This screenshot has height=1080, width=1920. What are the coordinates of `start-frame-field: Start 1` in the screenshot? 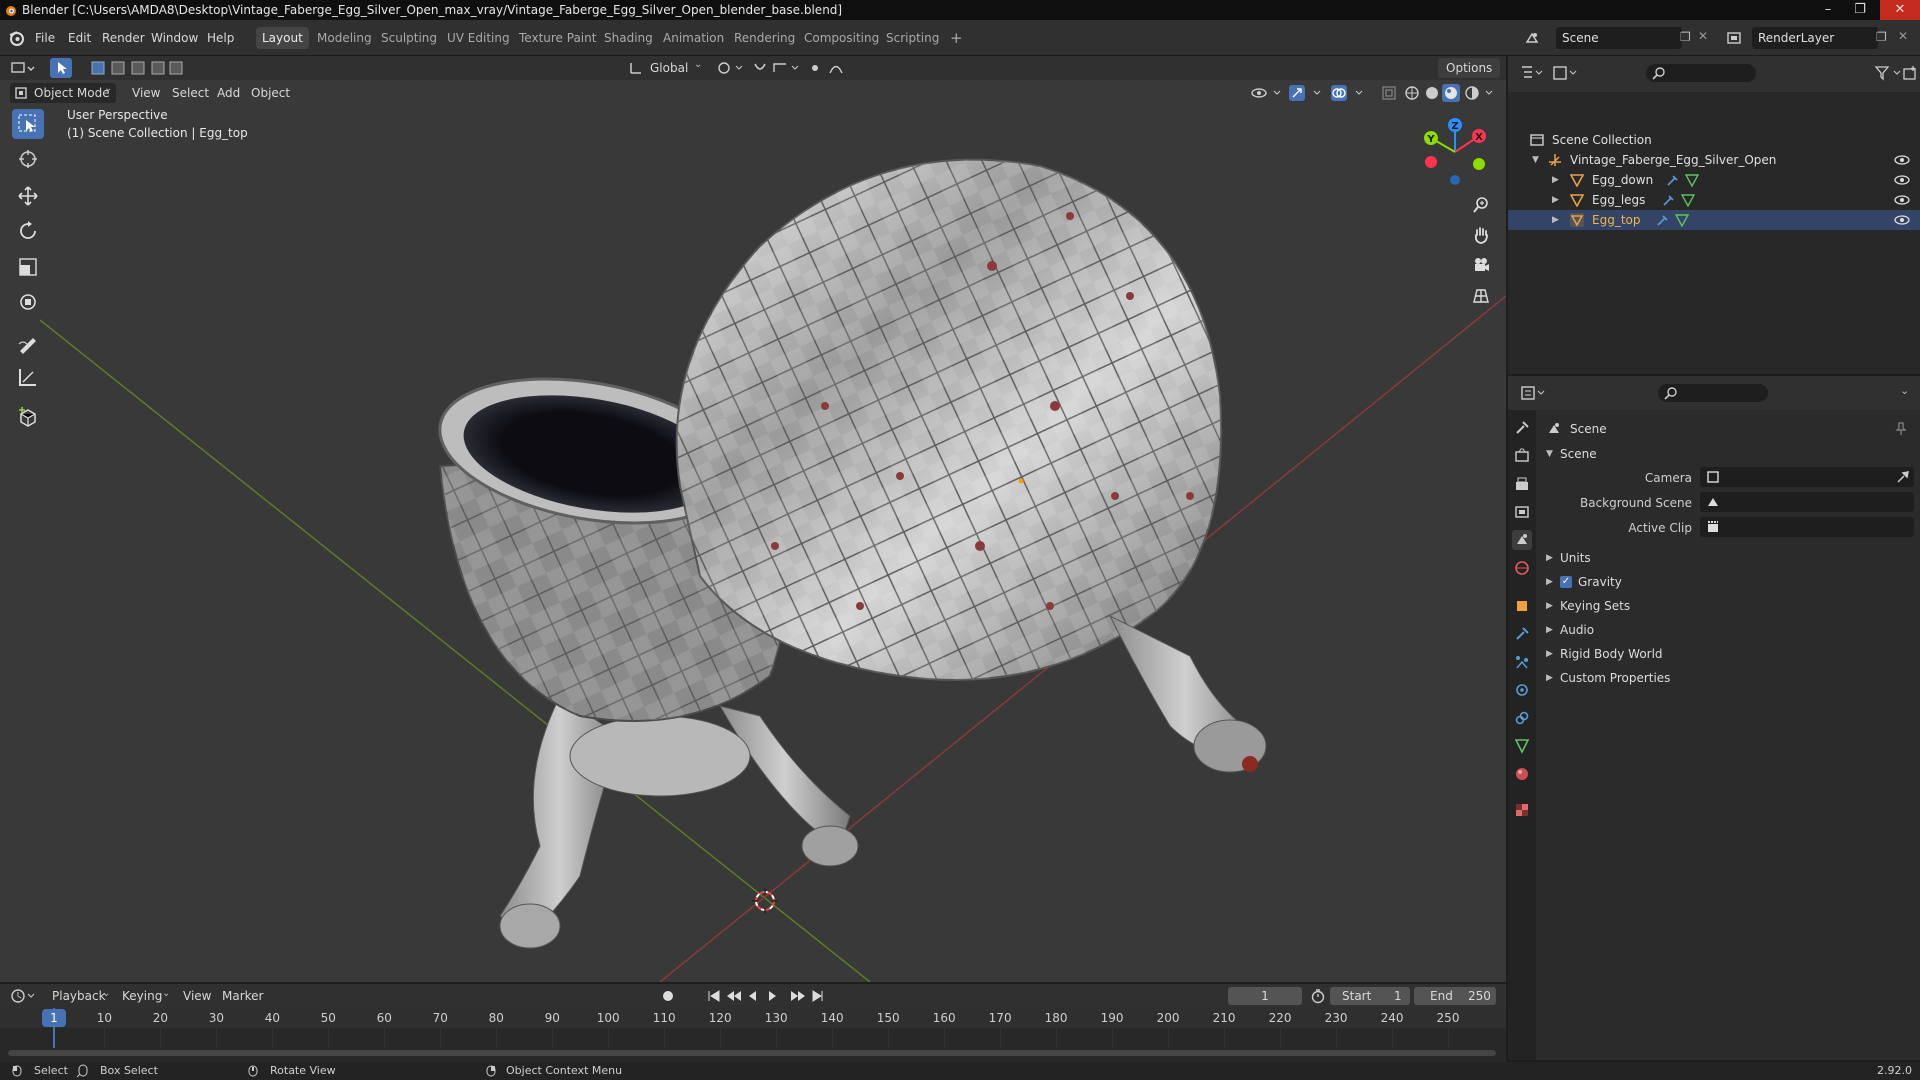 It's located at (1370, 996).